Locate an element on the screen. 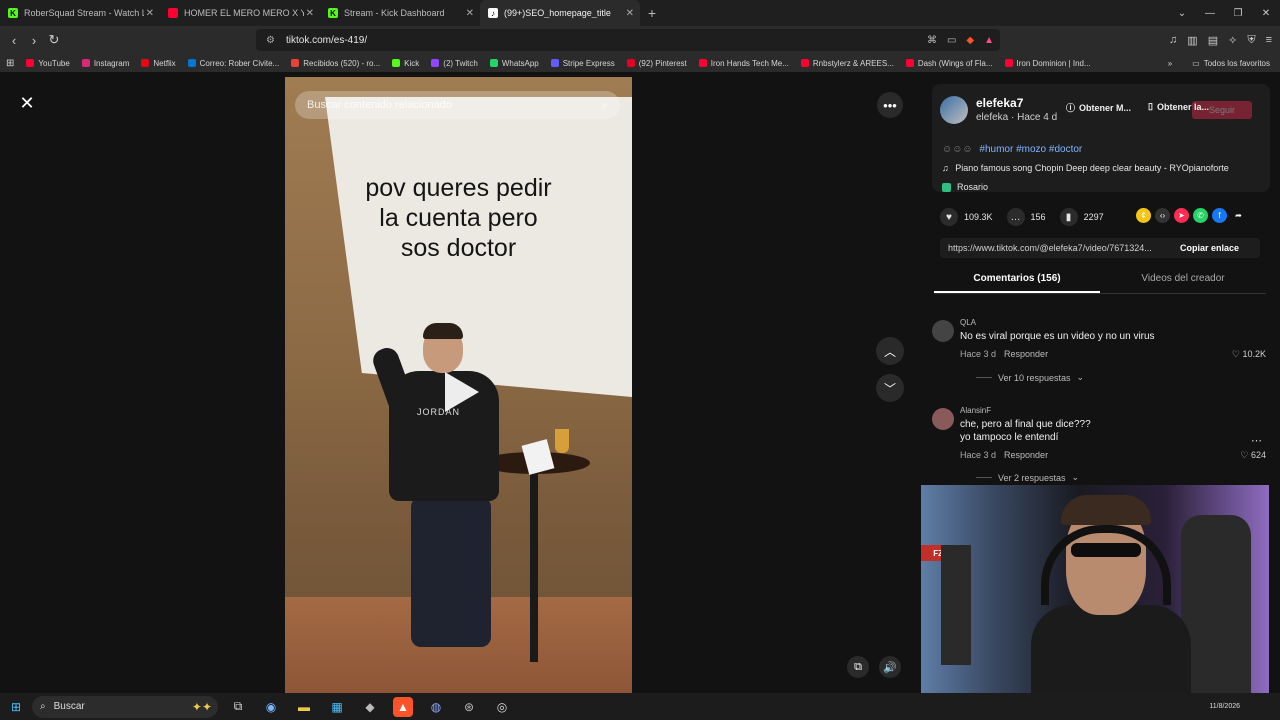  address-bar: ⚙ tiktok.com/es-419/ ⌘ ▭ ◆ ▲ is located at coordinates (628, 40).